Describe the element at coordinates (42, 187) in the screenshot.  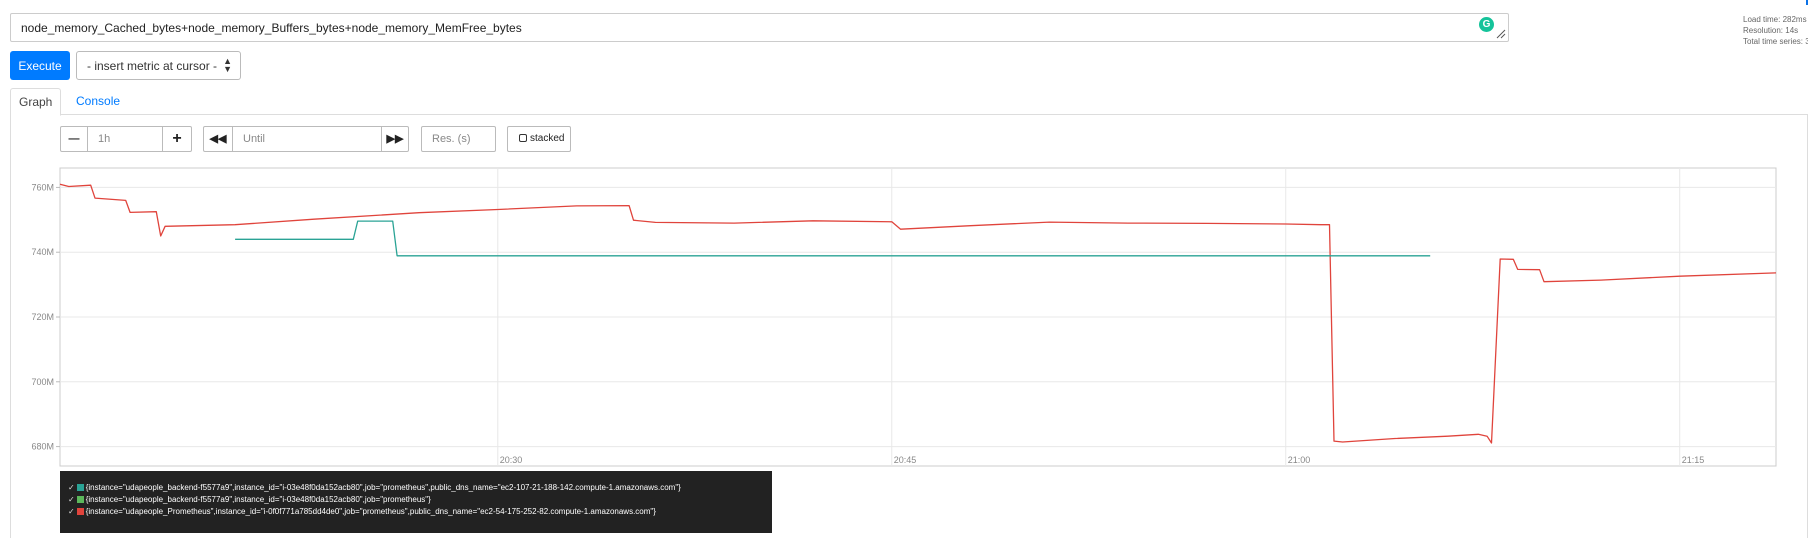
I see `y-tick-label: 760M` at that location.